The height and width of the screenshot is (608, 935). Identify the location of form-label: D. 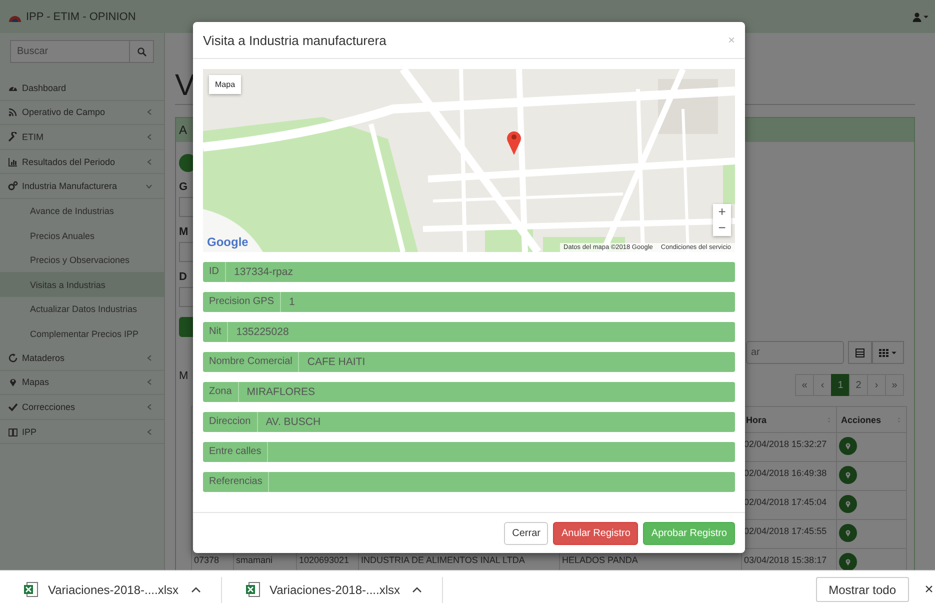
(183, 277).